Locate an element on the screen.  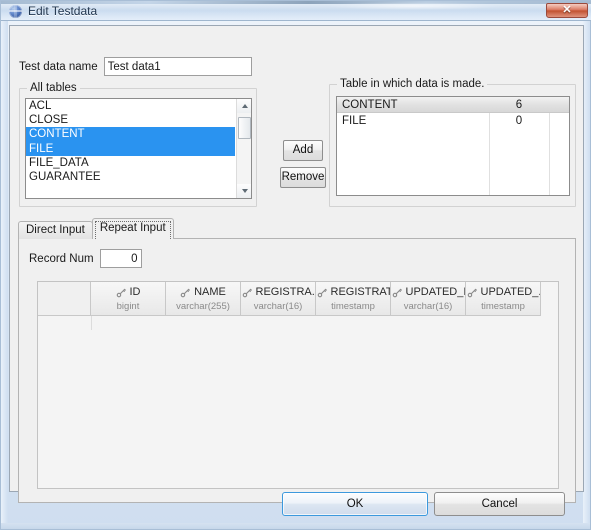
column-header-updated-id: UPDATED_ID varchar(16) is located at coordinates (428, 299).